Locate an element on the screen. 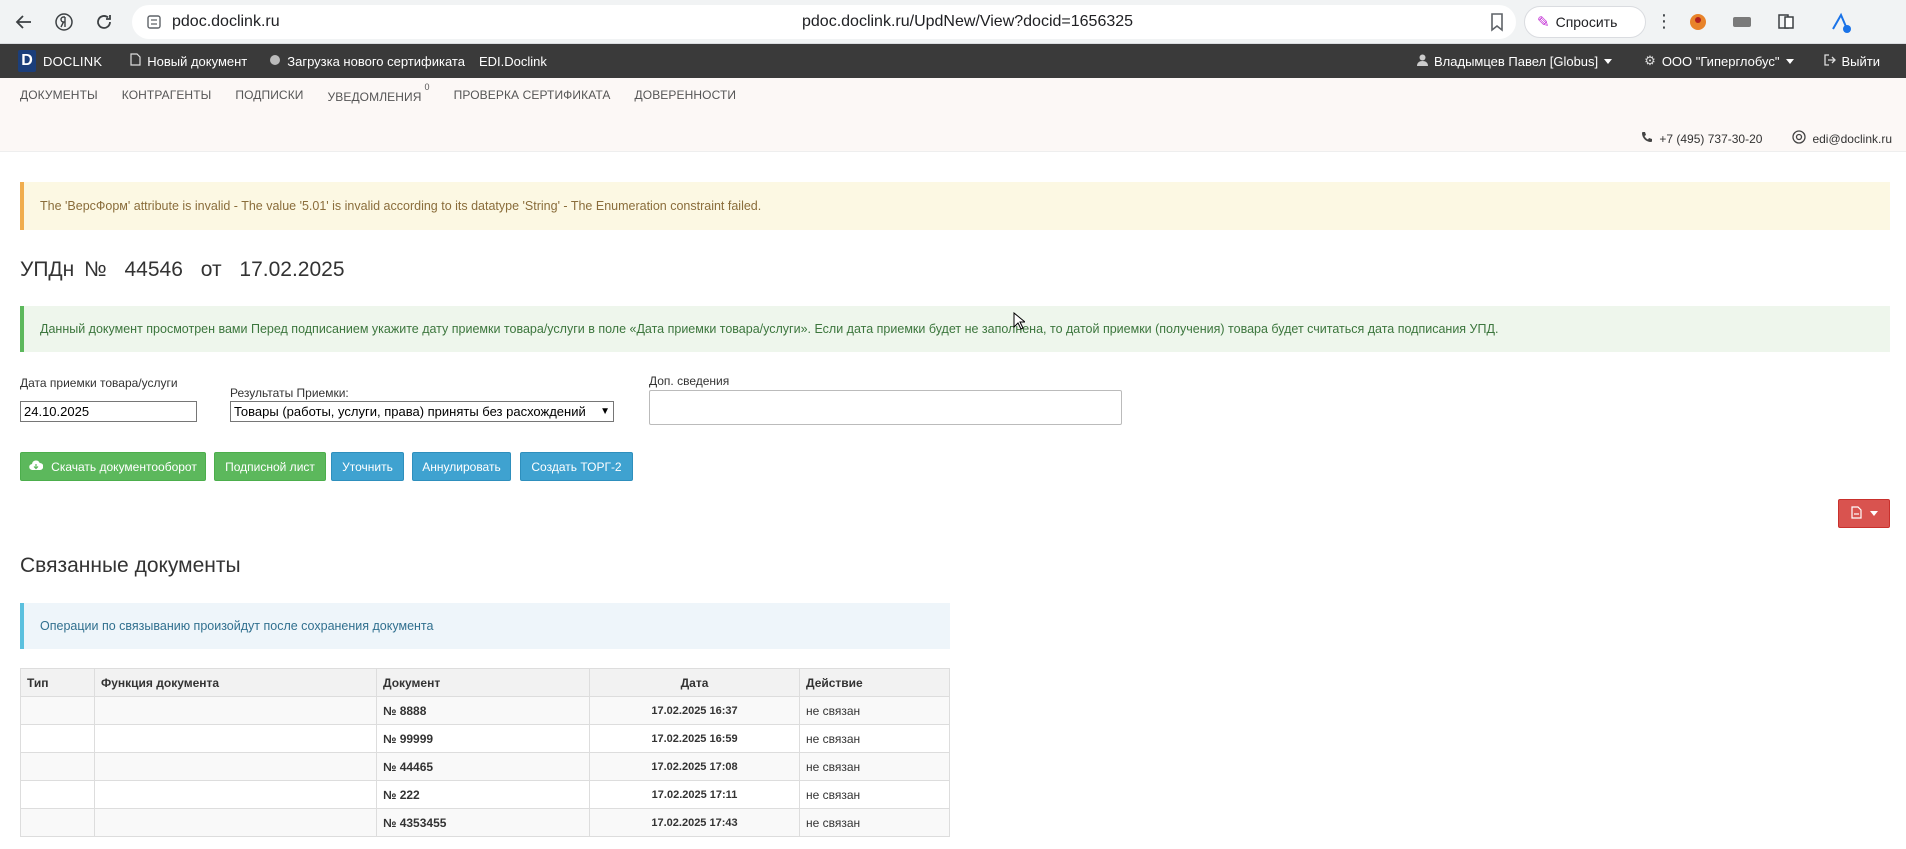 This screenshot has width=1906, height=849. back-arrow-icon is located at coordinates (24, 22).